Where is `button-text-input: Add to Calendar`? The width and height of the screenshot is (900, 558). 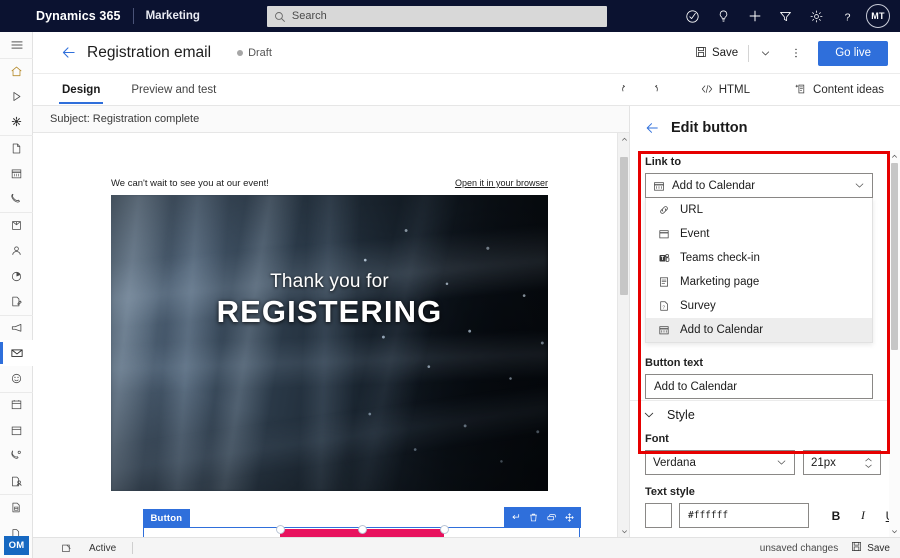 button-text-input: Add to Calendar is located at coordinates (759, 386).